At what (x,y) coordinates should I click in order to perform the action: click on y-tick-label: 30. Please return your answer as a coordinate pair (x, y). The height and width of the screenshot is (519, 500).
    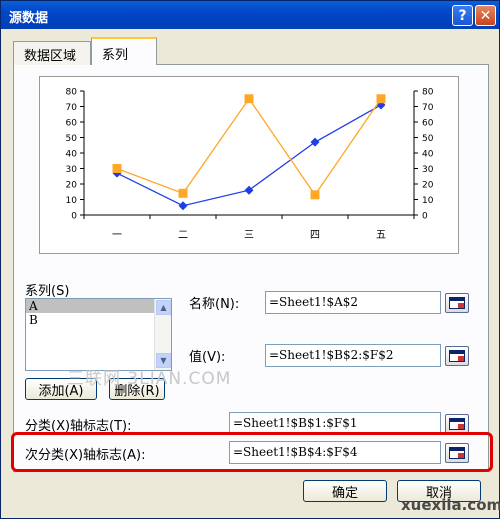
    Looking at the image, I should click on (72, 170).